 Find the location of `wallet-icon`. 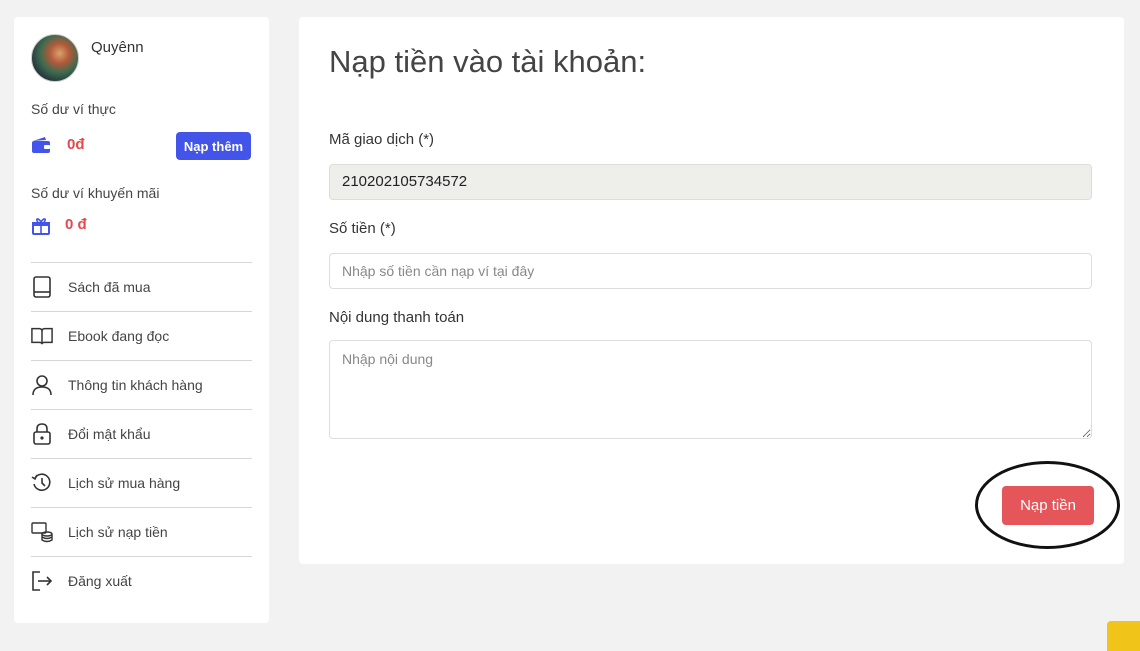

wallet-icon is located at coordinates (41, 145).